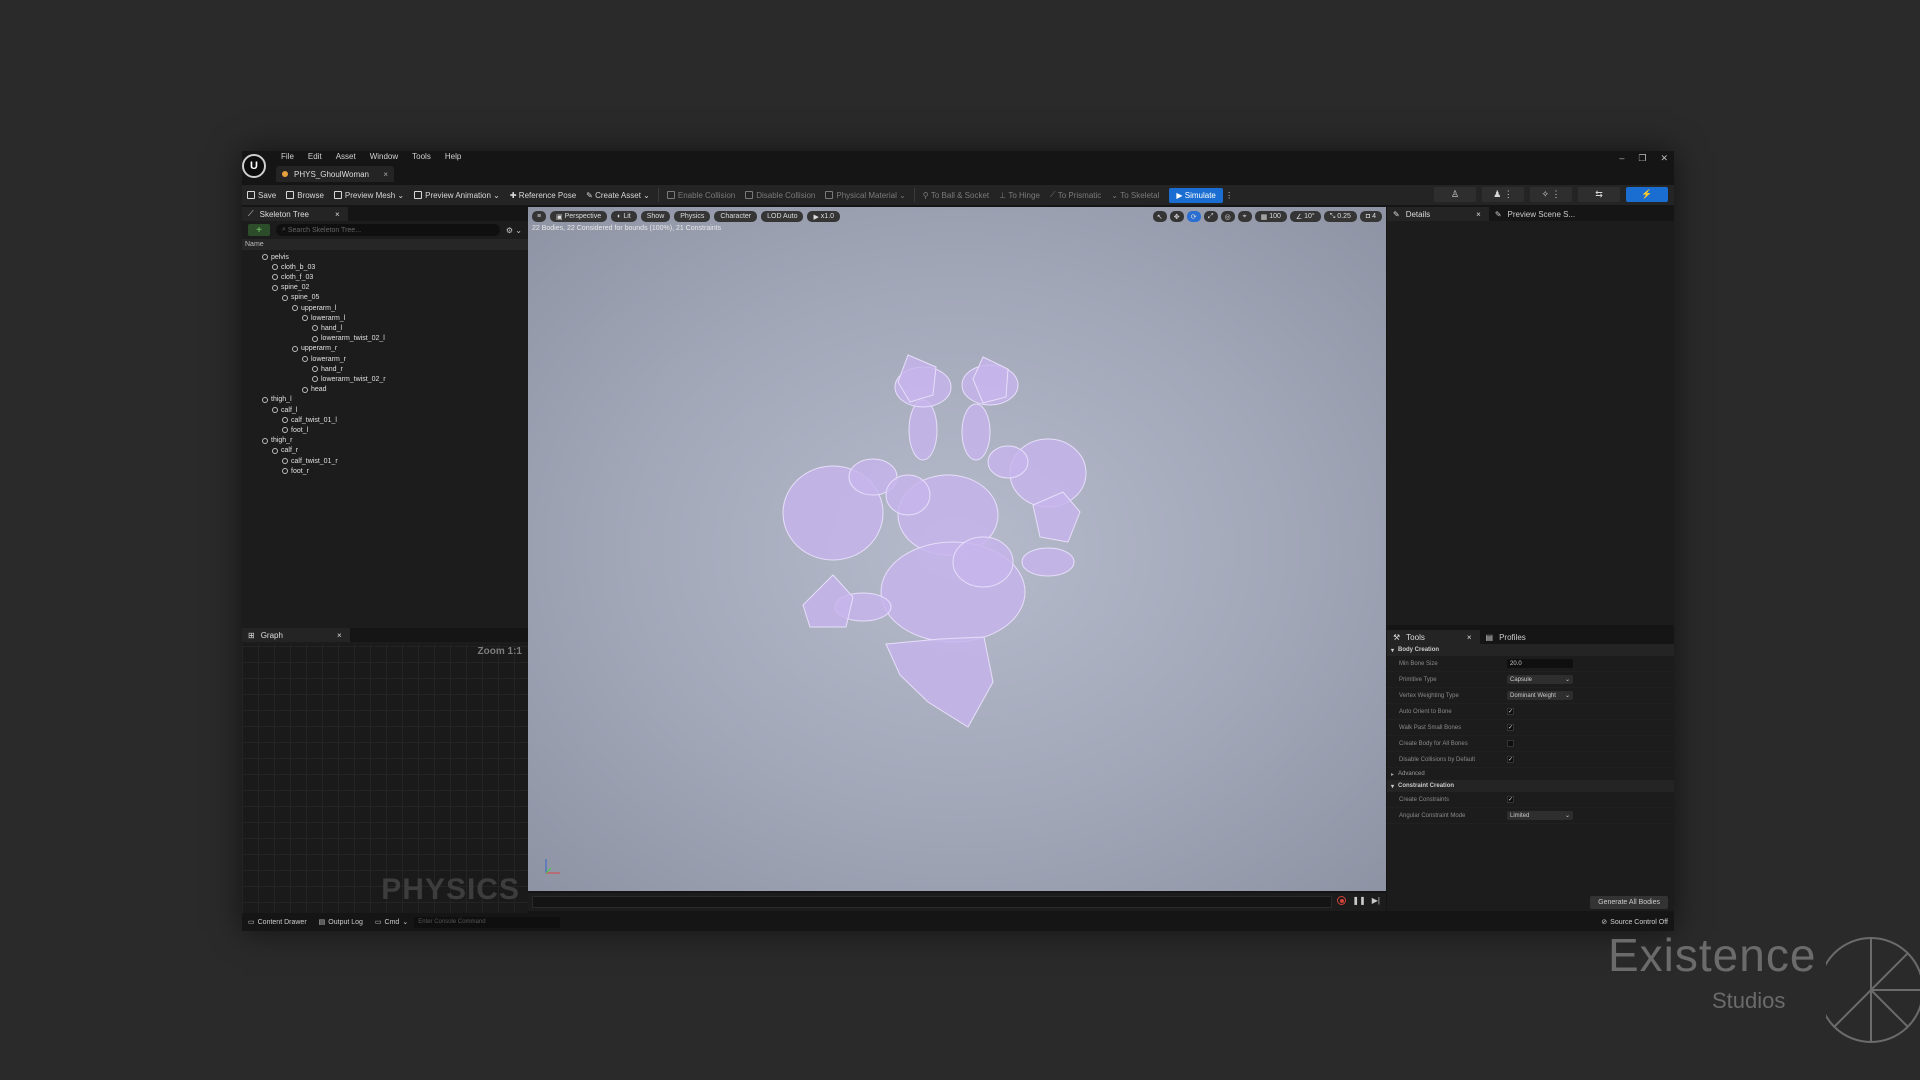 Image resolution: width=1920 pixels, height=1080 pixels. Describe the element at coordinates (1510, 743) in the screenshot. I see `create-body-checkbox` at that location.